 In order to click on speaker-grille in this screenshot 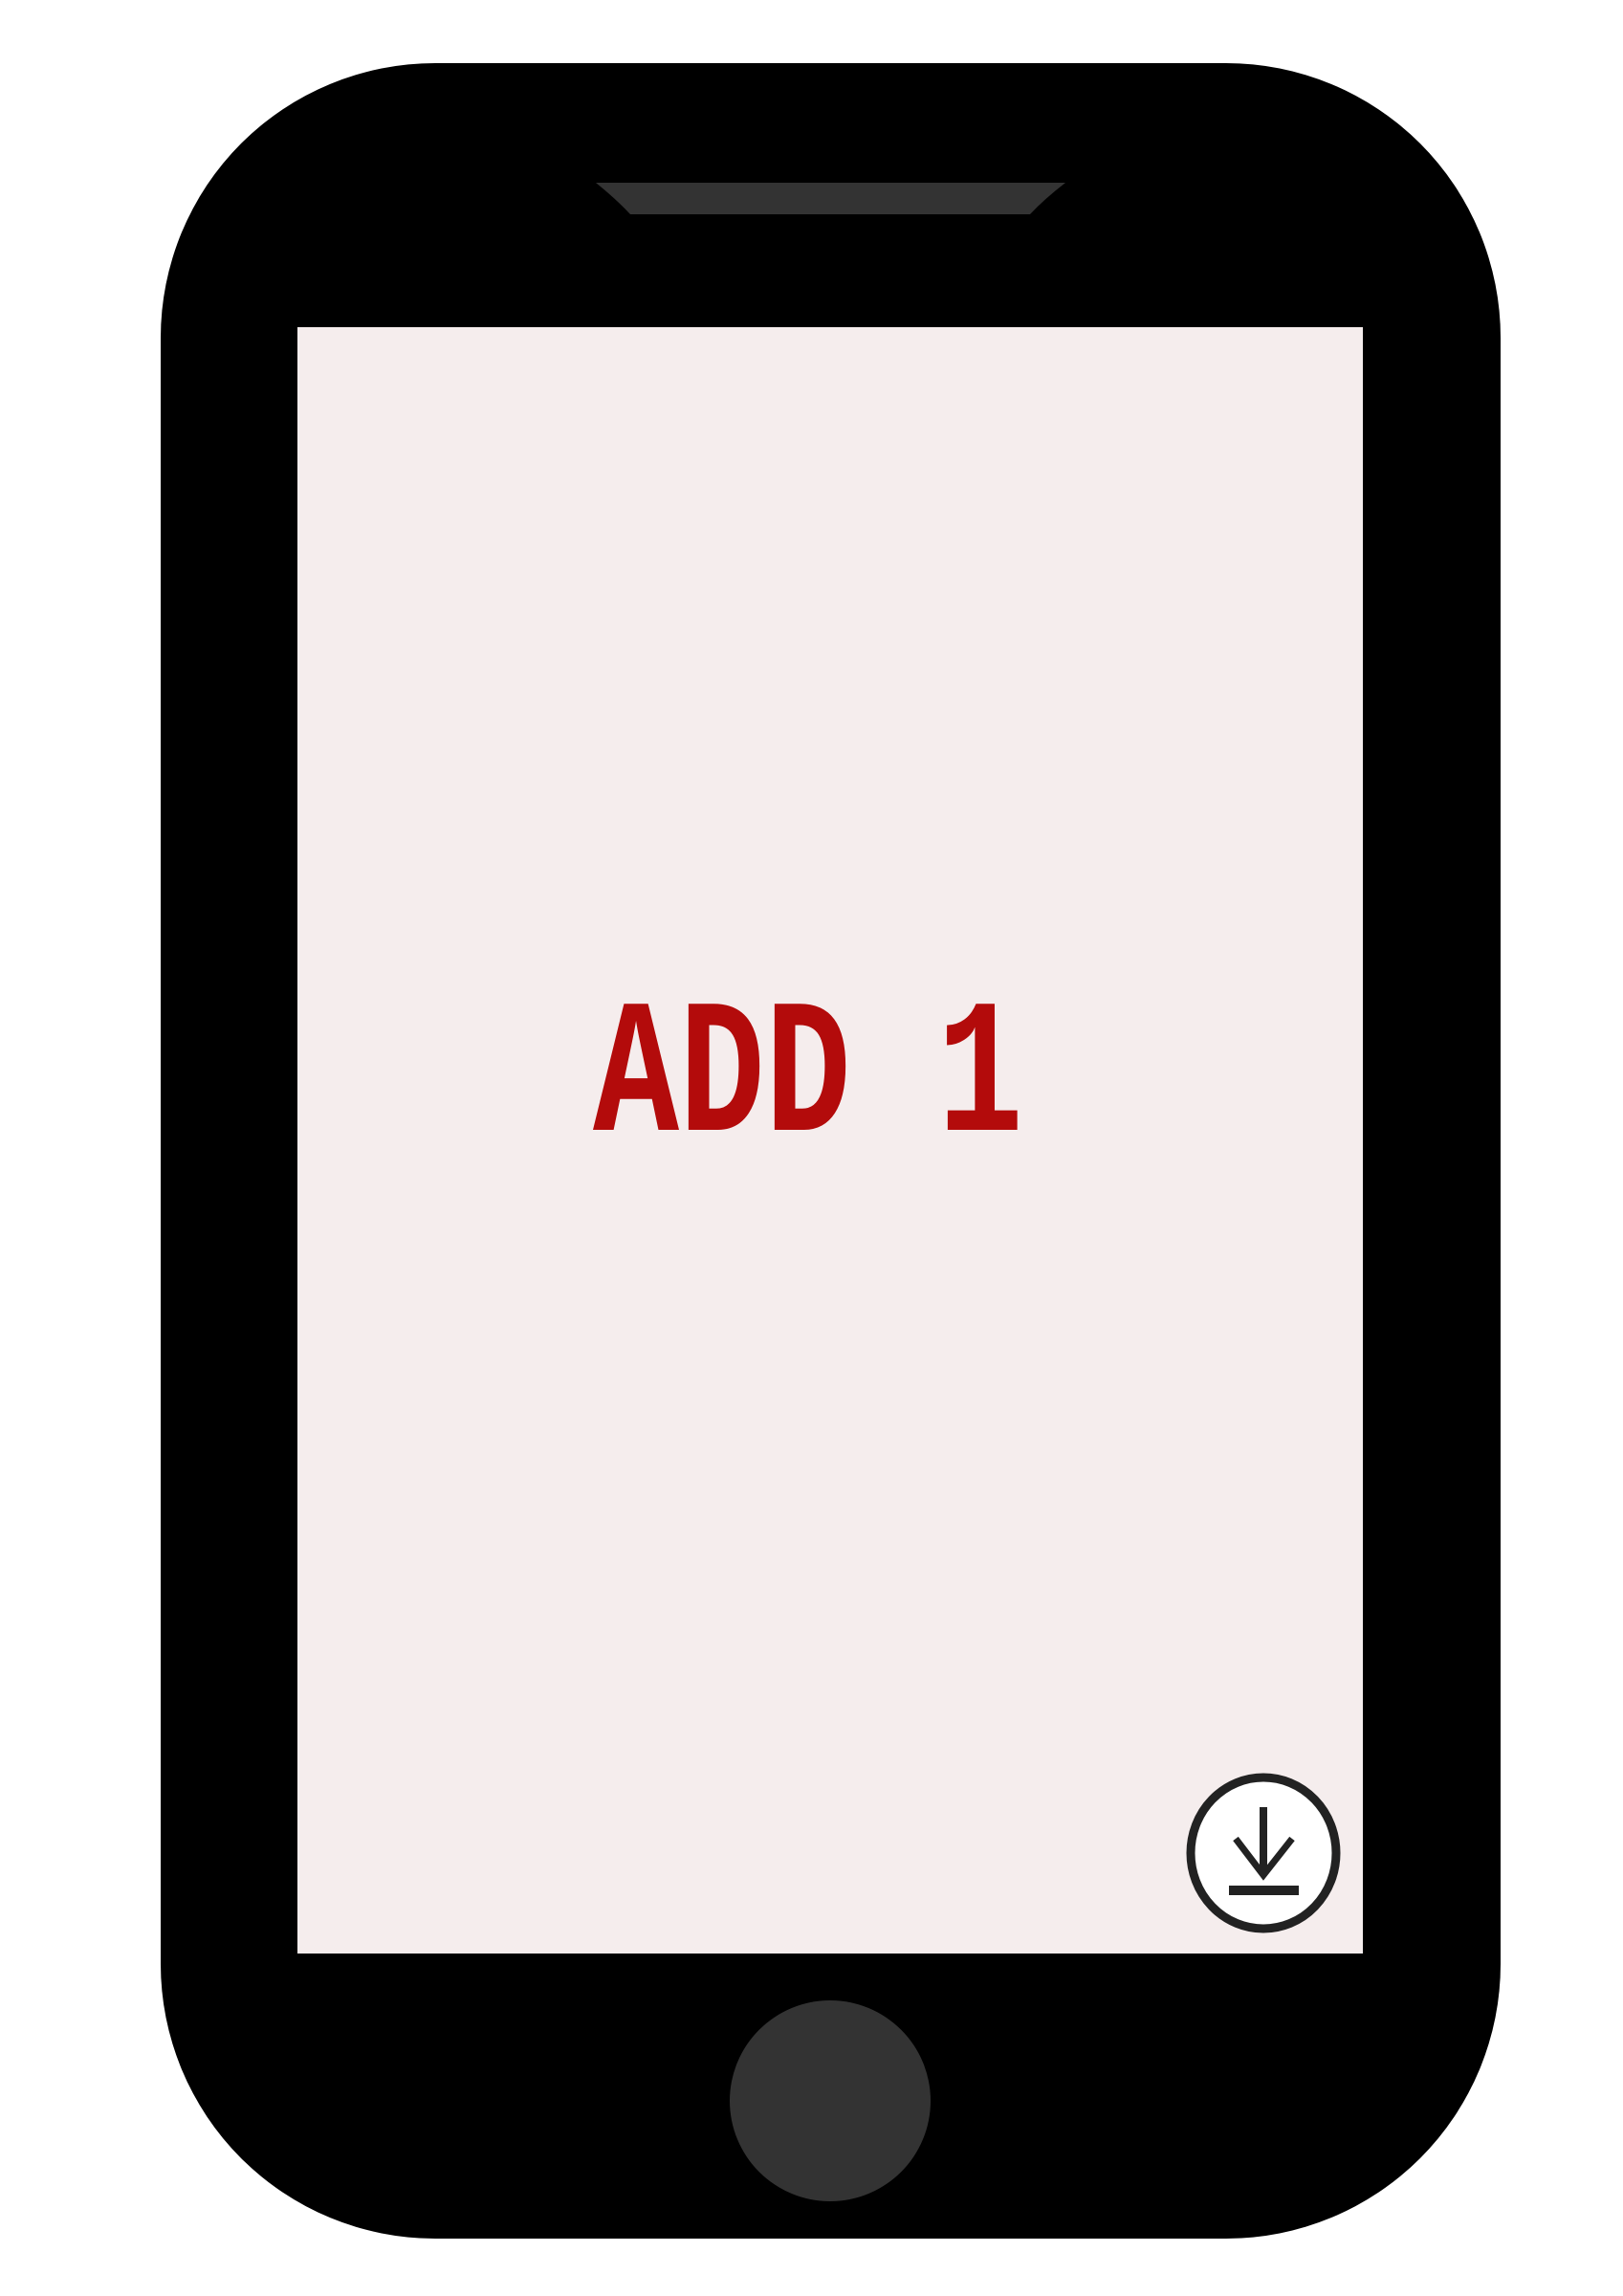, I will do `click(830, 199)`.